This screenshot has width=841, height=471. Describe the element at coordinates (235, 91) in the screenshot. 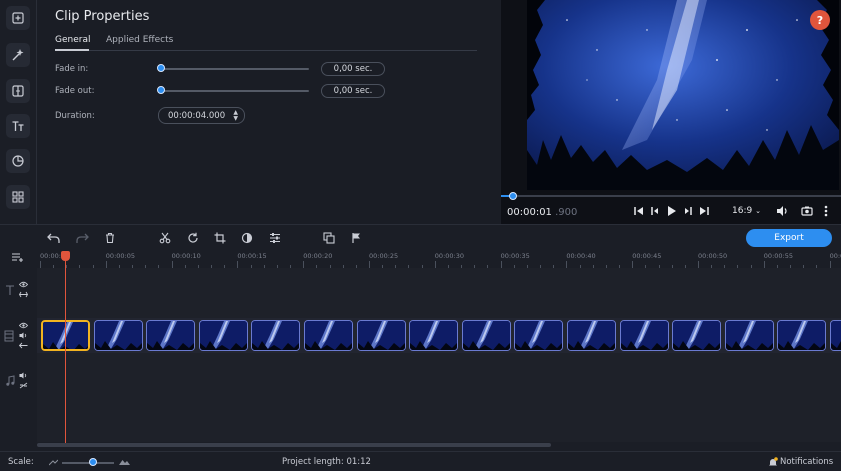

I see `fade-out-slider` at that location.